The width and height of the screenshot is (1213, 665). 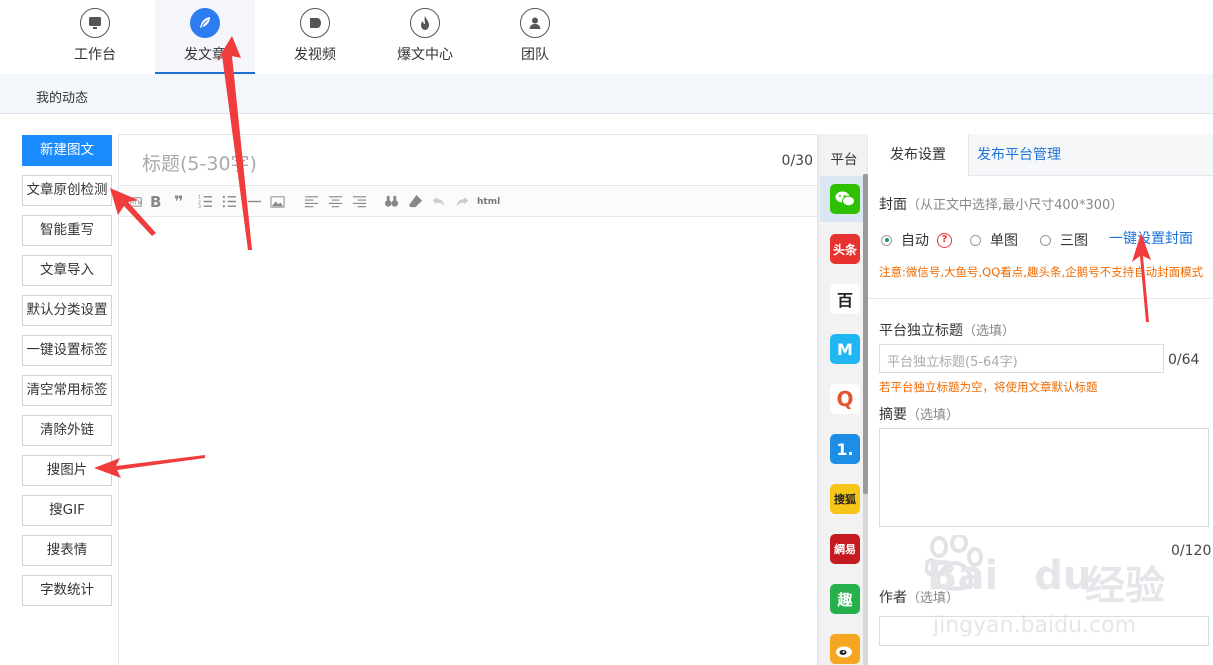 I want to click on radio-auto: 自动 ?, so click(x=916, y=240).